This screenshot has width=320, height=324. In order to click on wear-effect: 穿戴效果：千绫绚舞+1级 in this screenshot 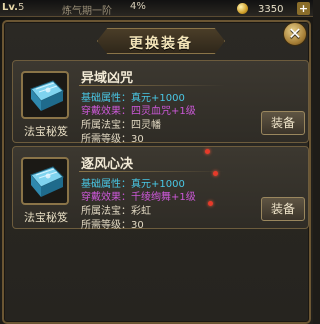, I will do `click(138, 197)`.